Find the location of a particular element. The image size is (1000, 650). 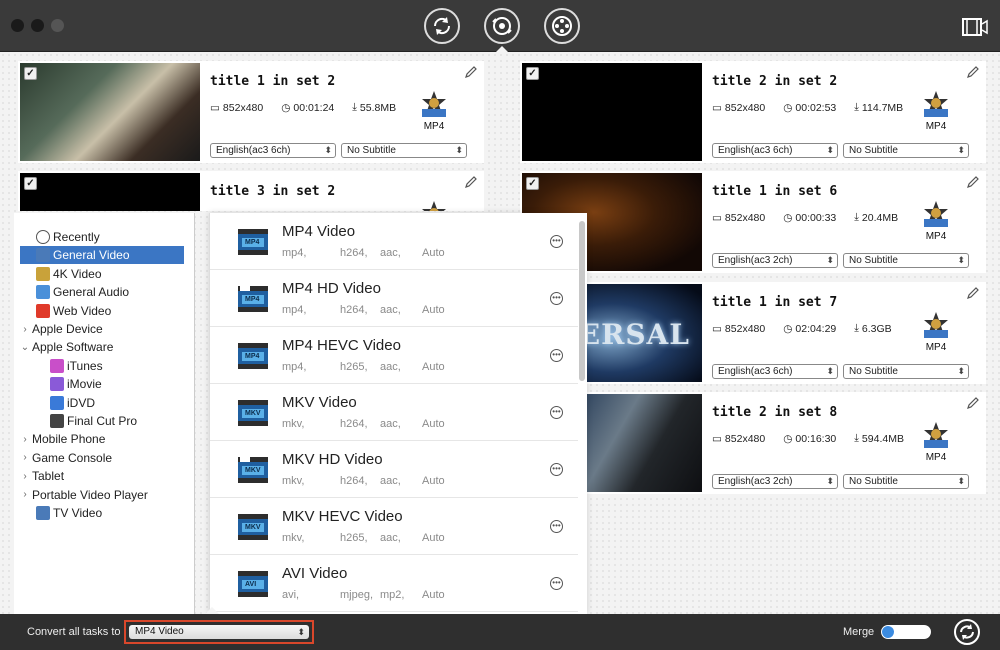

format-item: MKV MKV Video mkv, h264, aac, Auto ••• is located at coordinates (394, 412).